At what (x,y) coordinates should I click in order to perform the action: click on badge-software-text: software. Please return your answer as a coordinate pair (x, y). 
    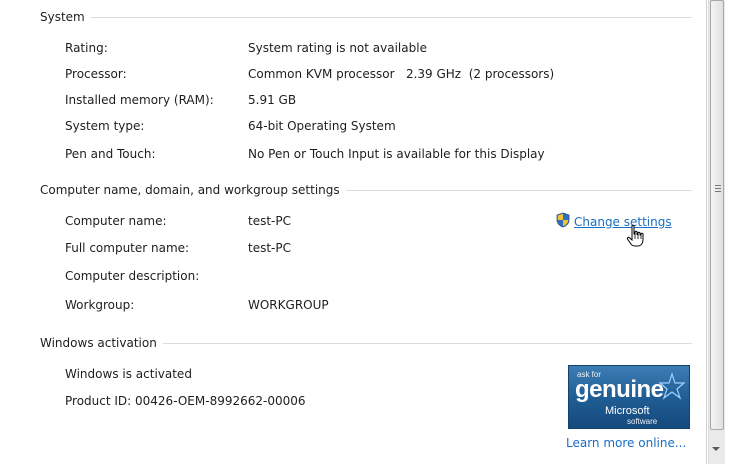
    Looking at the image, I should click on (642, 421).